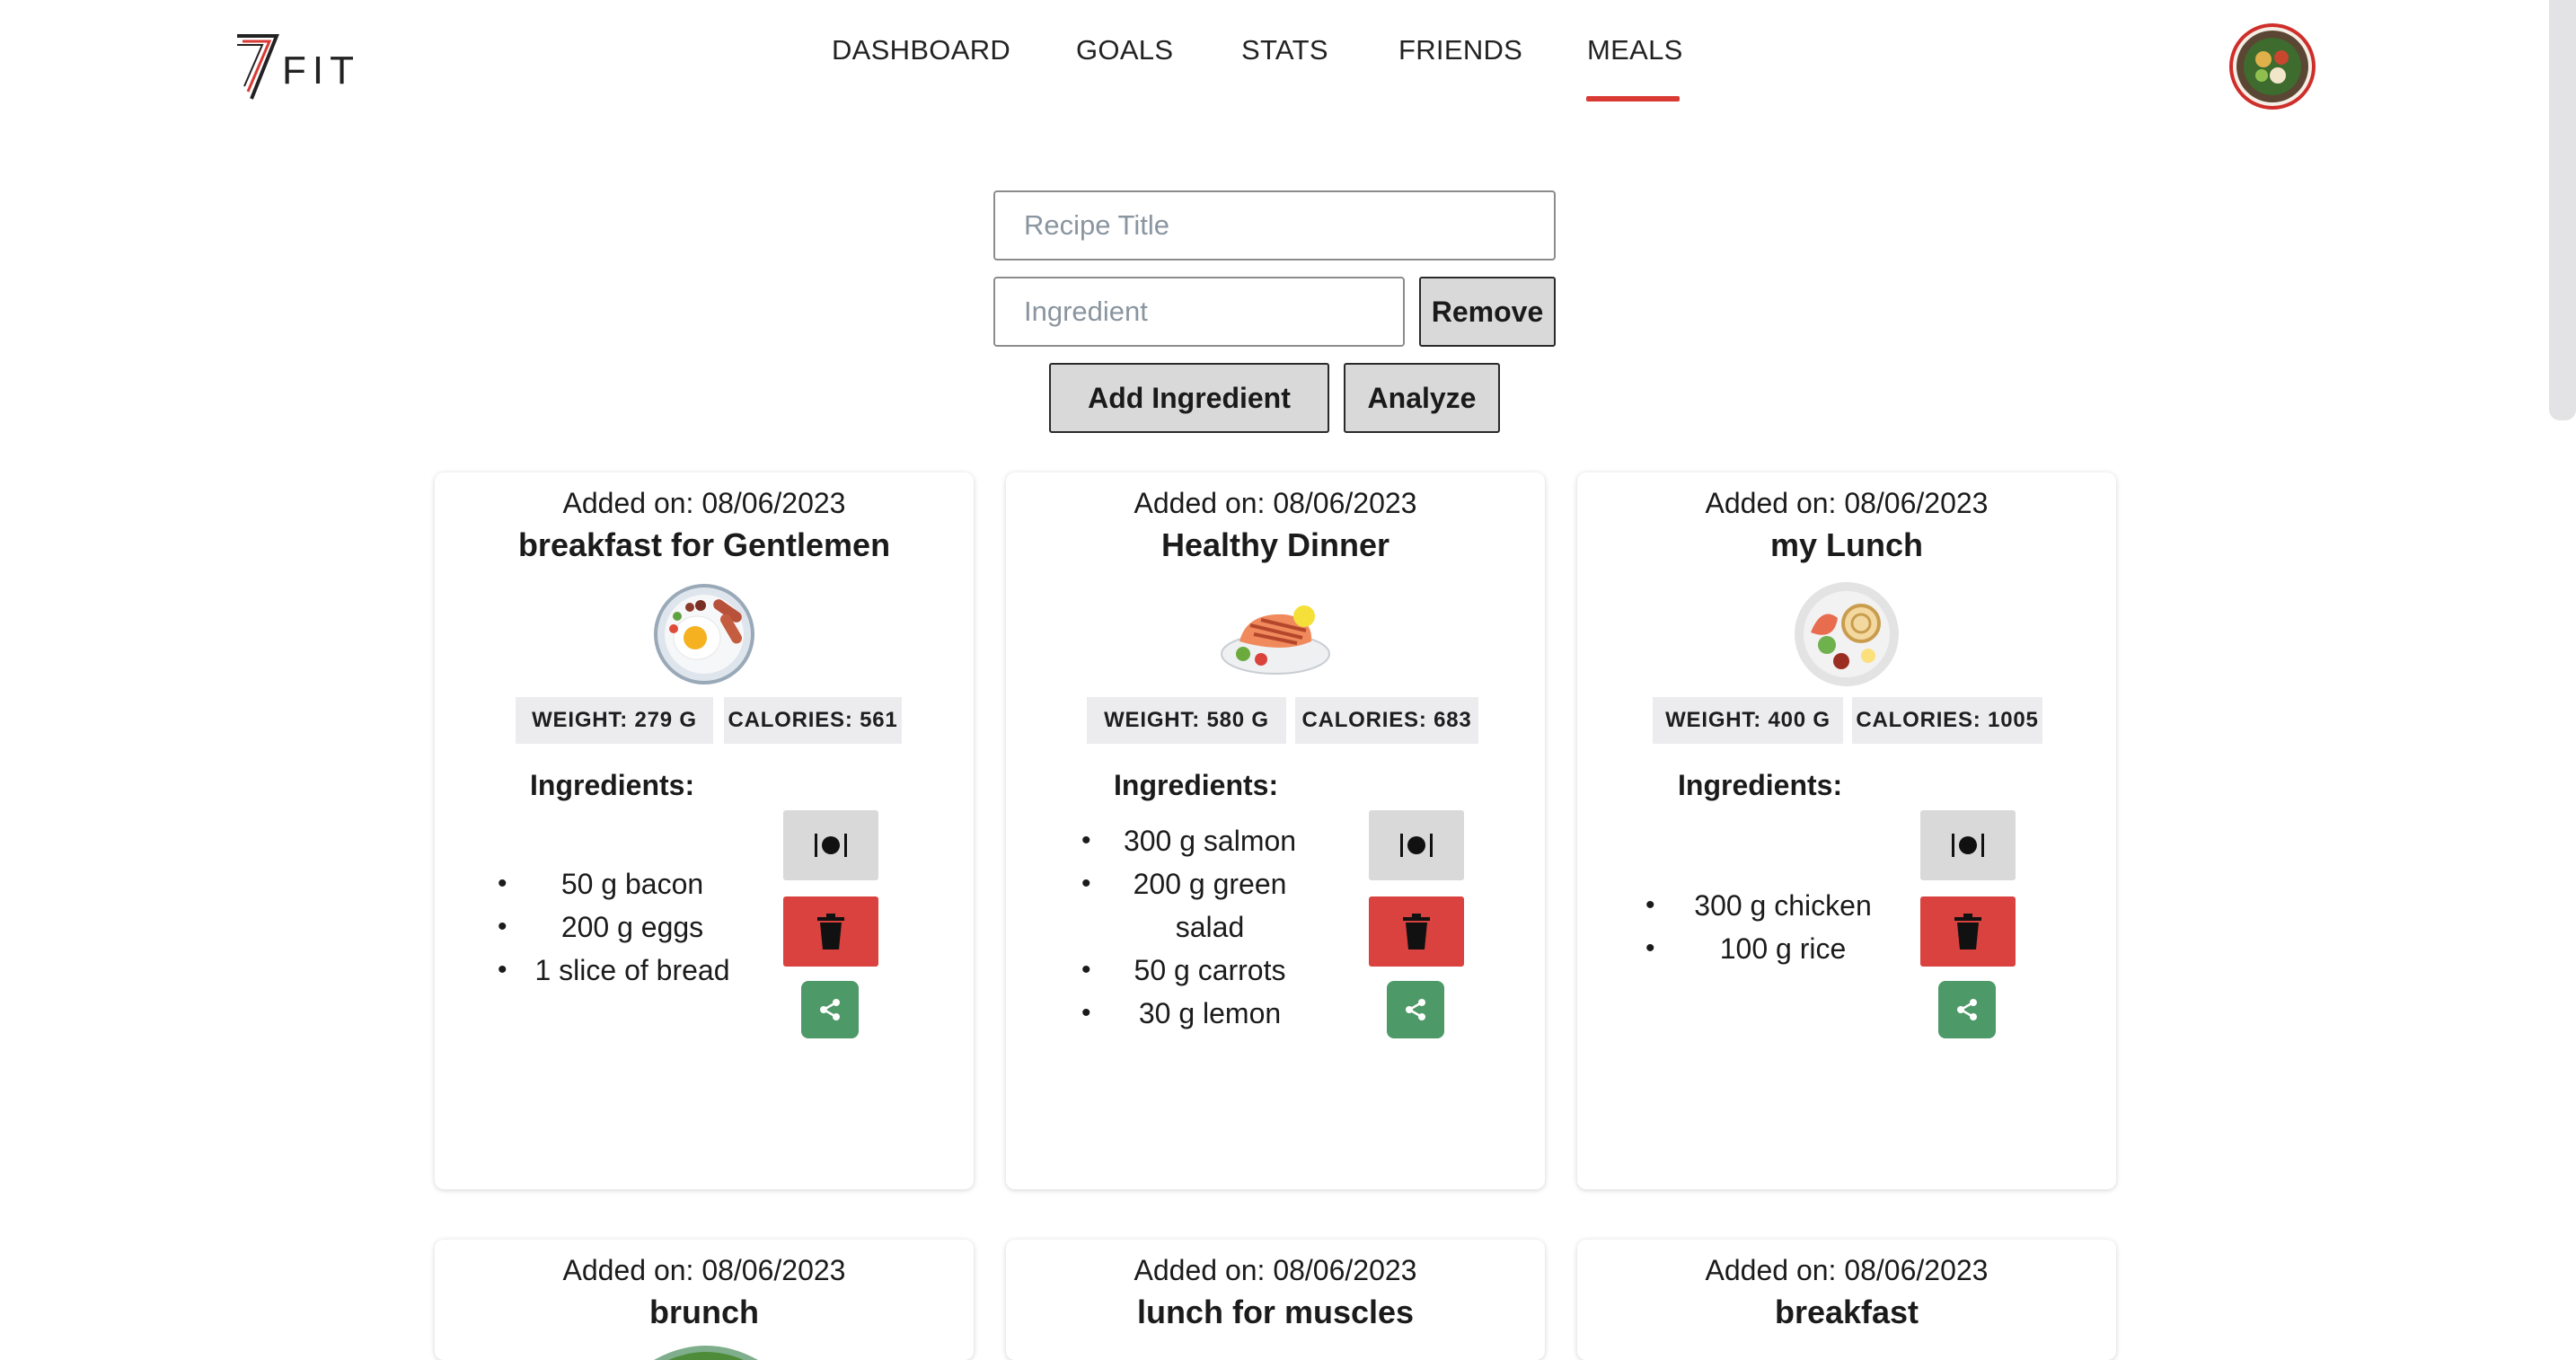 This screenshot has height=1360, width=2576. What do you see at coordinates (1422, 398) in the screenshot?
I see `analyze-button: Analyze` at bounding box center [1422, 398].